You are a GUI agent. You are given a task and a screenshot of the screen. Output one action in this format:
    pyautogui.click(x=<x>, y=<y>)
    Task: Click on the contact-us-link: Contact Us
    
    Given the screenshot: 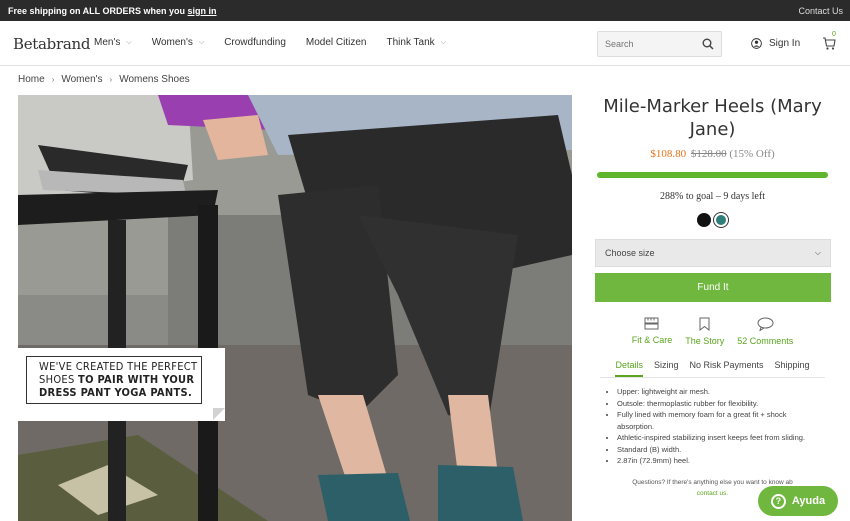 What is the action you would take?
    pyautogui.click(x=820, y=11)
    